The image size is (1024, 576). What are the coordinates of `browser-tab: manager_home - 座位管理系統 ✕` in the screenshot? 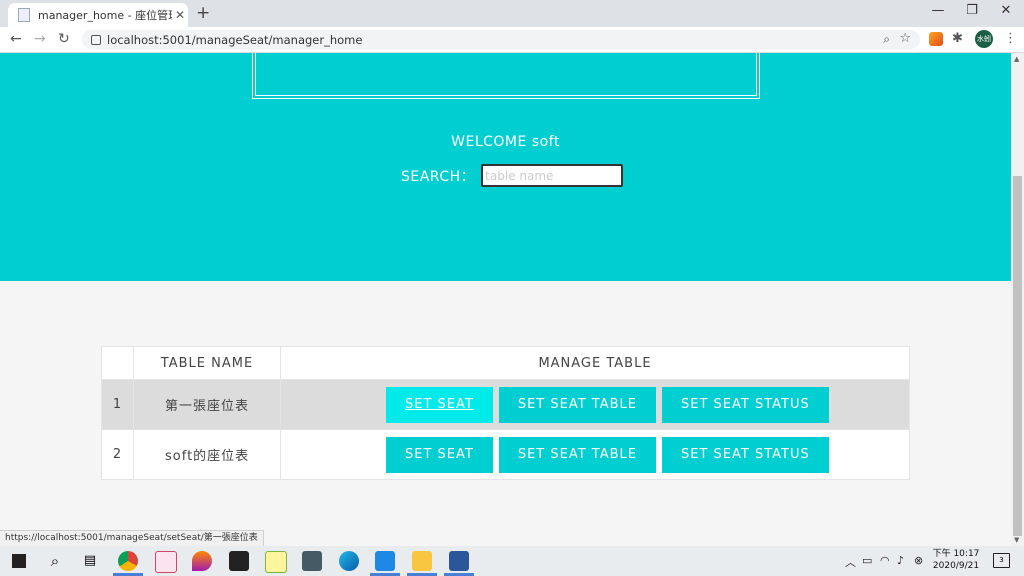 It's located at (98, 15).